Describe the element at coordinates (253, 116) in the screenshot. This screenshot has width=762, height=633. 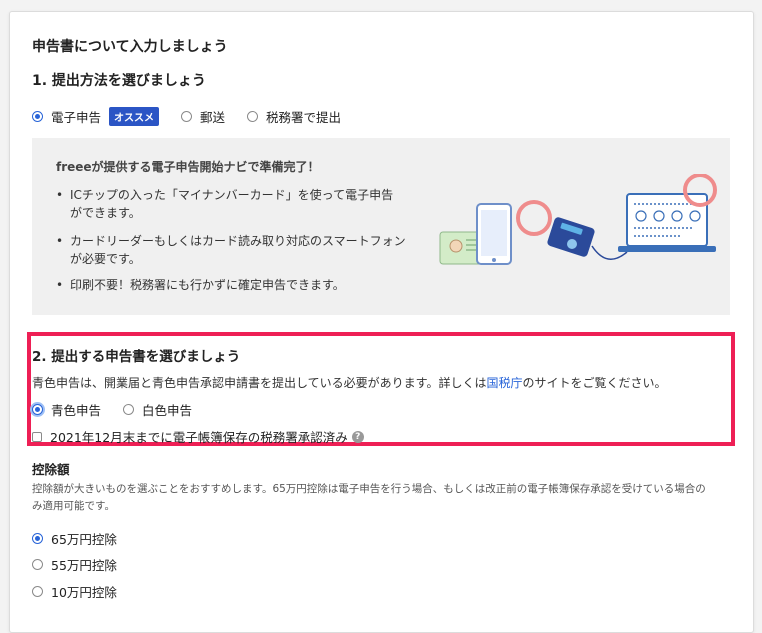
I see `radio-tax-office` at that location.